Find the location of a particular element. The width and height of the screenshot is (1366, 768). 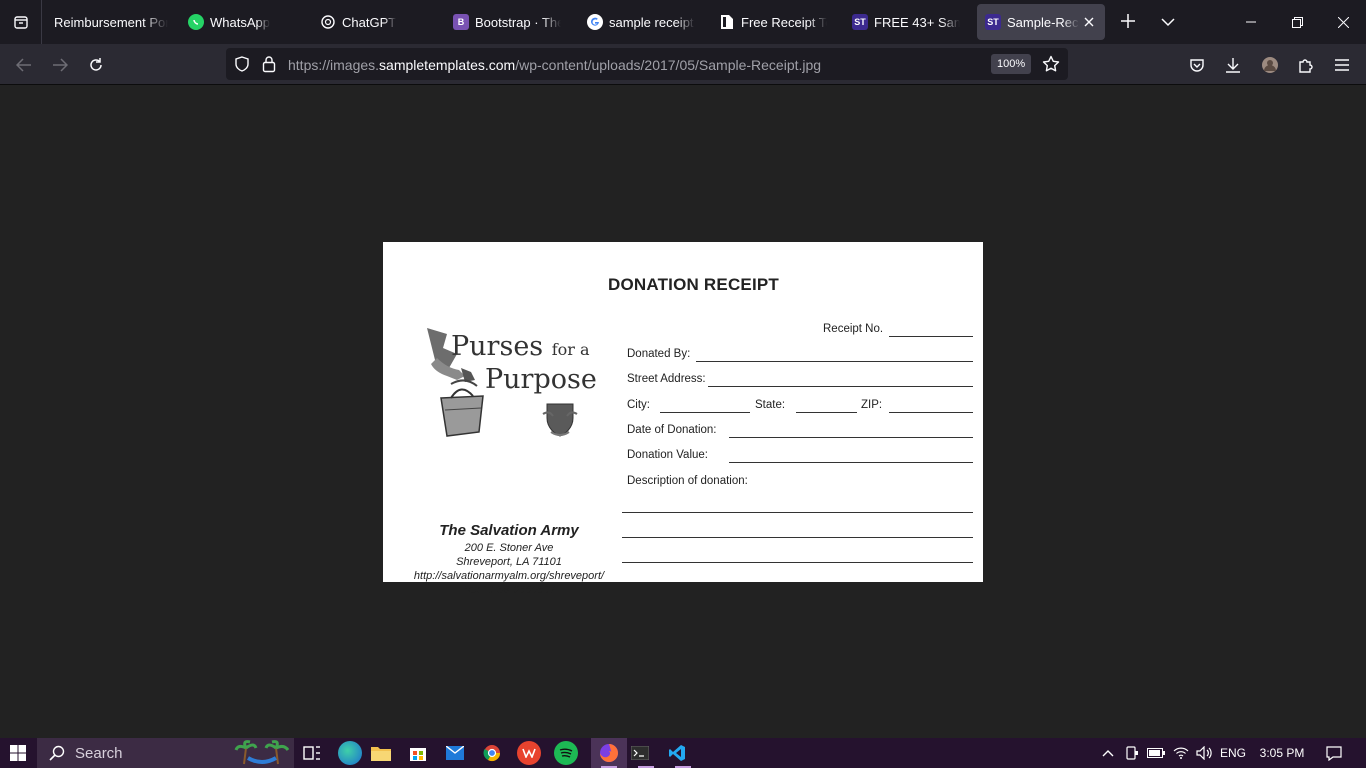

notification-icon is located at coordinates (1334, 753).